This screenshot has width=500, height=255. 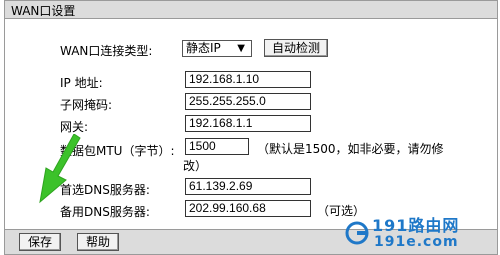 What do you see at coordinates (86, 105) in the screenshot?
I see `subnet-mask-label: 子网掩码:` at bounding box center [86, 105].